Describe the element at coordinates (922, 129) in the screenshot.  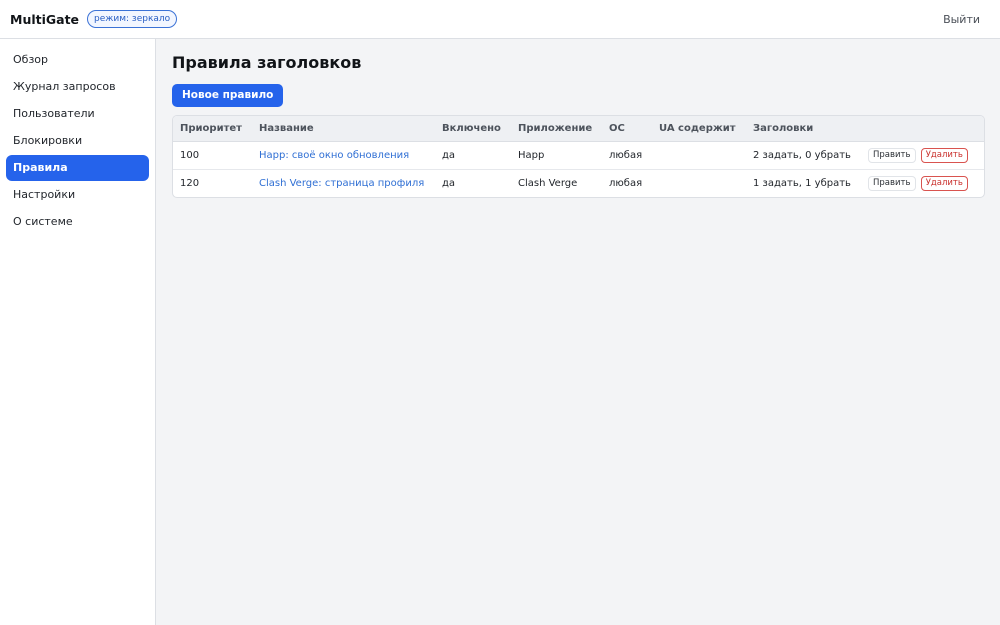
I see `column-header-actions` at that location.